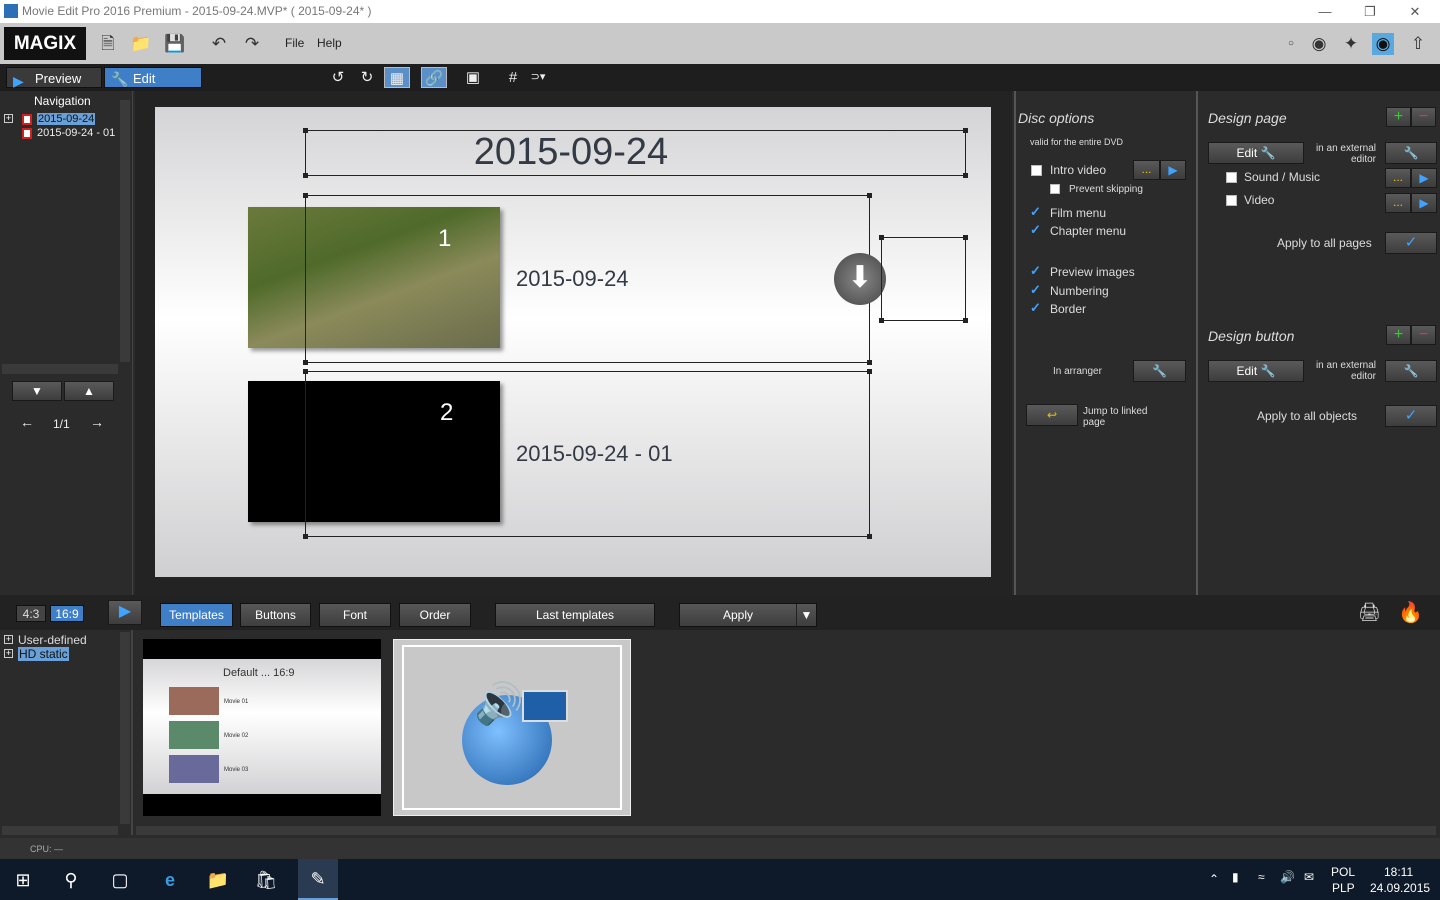 The width and height of the screenshot is (1440, 900). I want to click on edit-button: 🔧 Edit, so click(153, 77).